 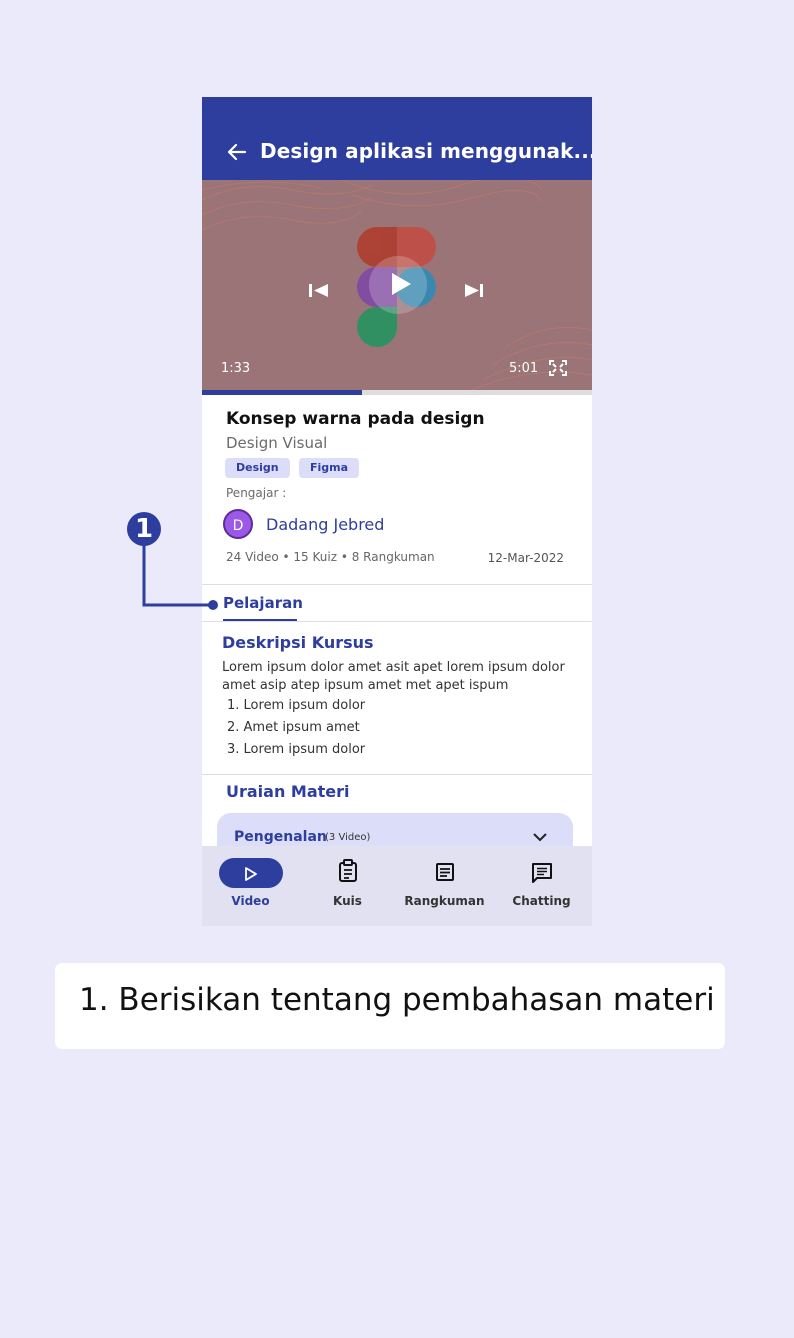 What do you see at coordinates (144, 529) in the screenshot?
I see `annotation-marker: 1` at bounding box center [144, 529].